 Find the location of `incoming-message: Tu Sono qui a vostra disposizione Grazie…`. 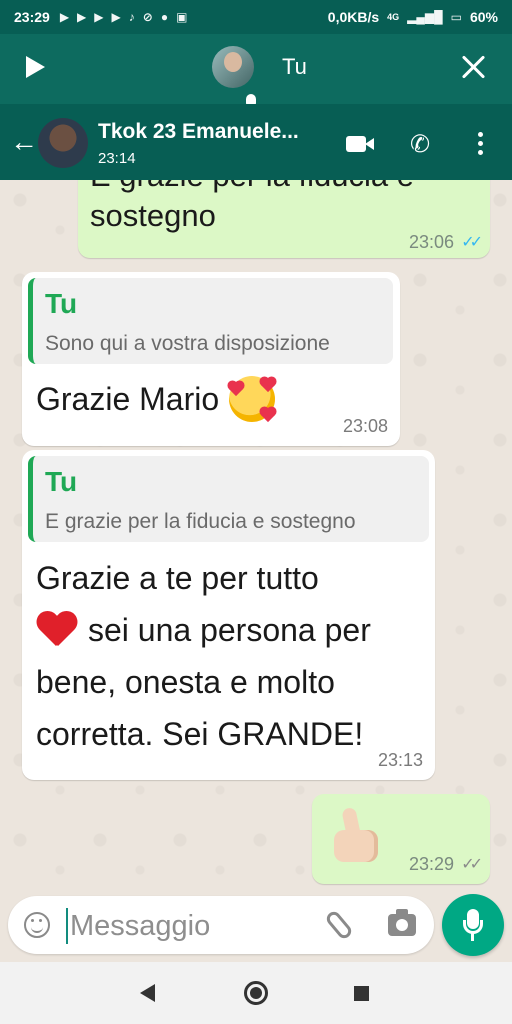

incoming-message: Tu Sono qui a vostra disposizione Grazie… is located at coordinates (211, 359).